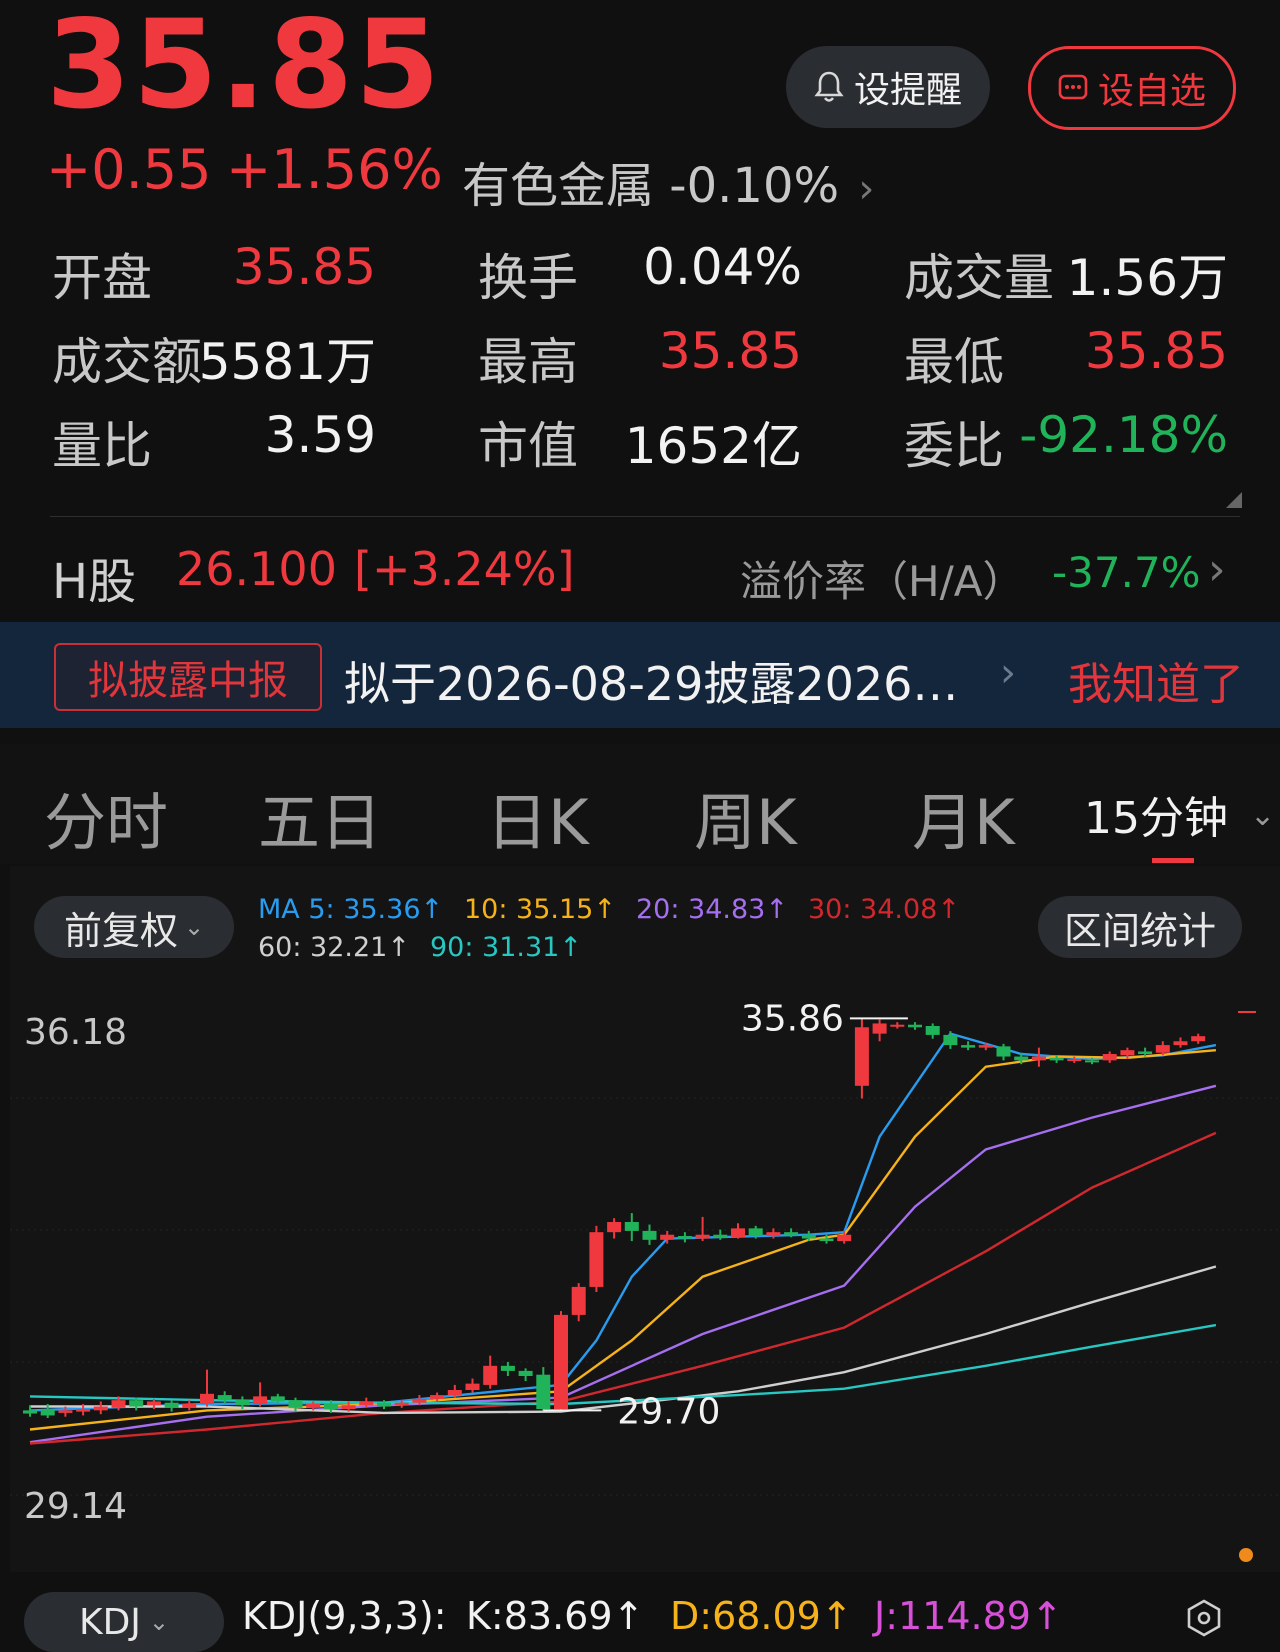 The width and height of the screenshot is (1280, 1652). I want to click on open-value: 35.85, so click(304, 267).